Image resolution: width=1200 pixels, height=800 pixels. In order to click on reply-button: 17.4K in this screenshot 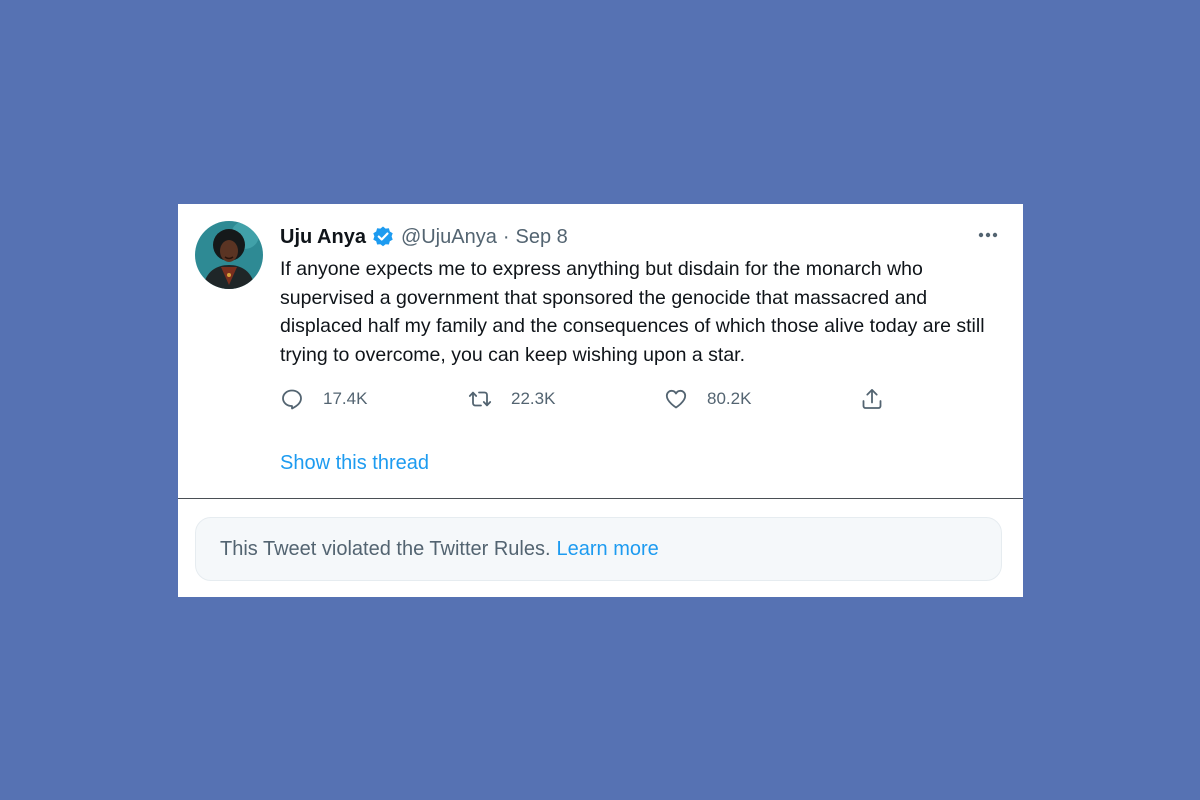, I will do `click(323, 399)`.